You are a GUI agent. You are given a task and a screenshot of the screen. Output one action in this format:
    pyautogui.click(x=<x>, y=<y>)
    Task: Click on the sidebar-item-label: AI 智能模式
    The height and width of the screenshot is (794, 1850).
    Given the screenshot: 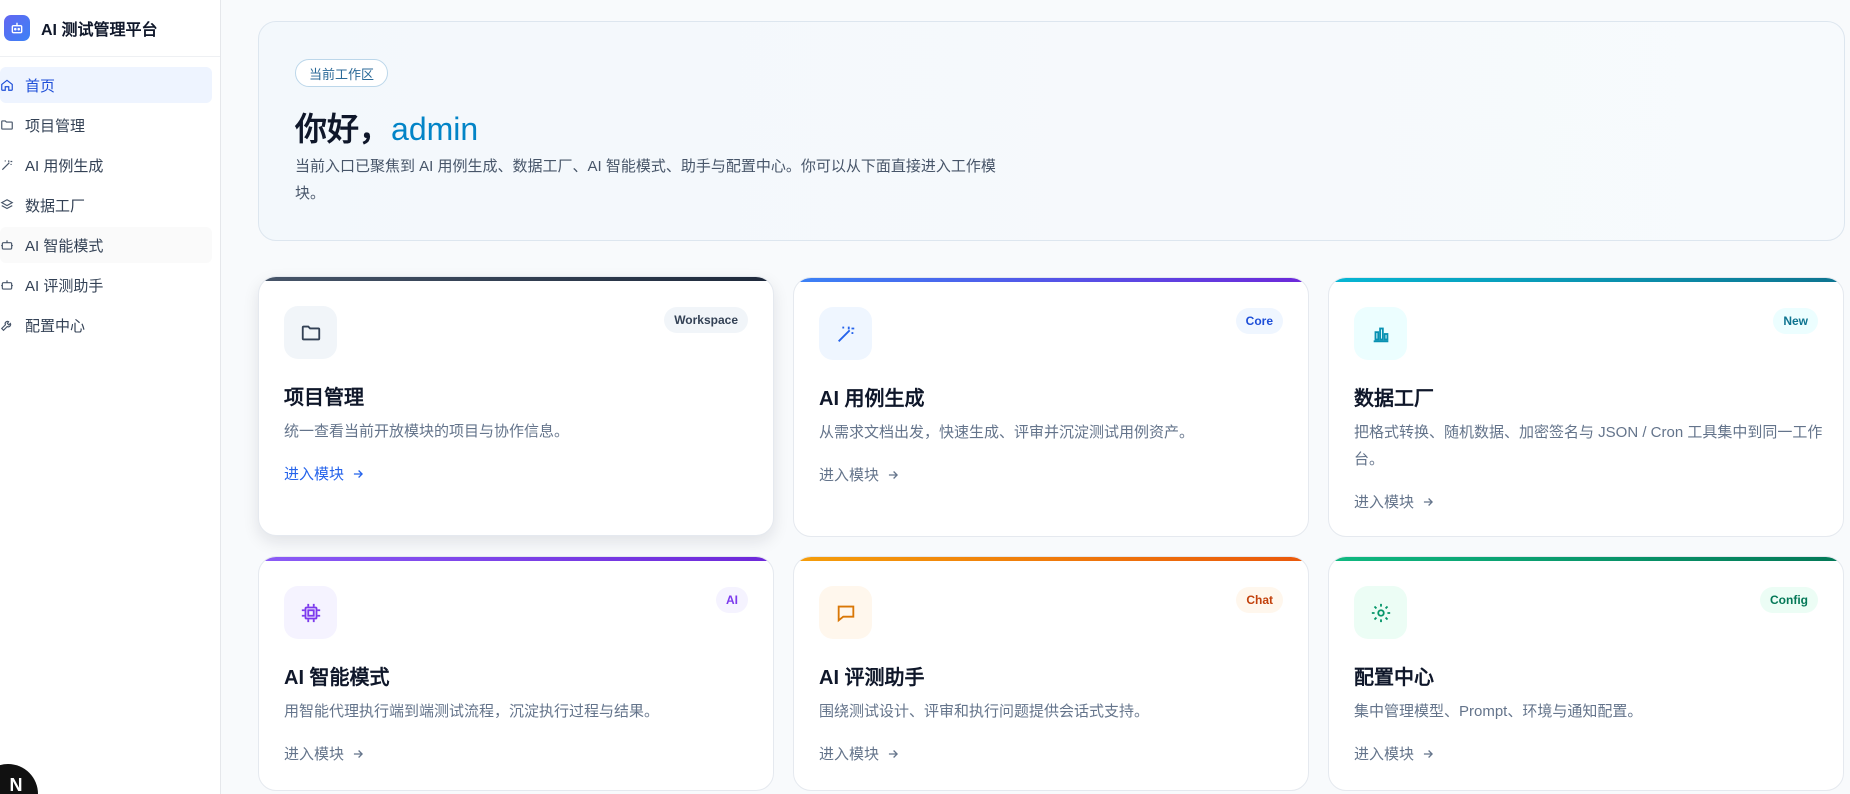 What is the action you would take?
    pyautogui.click(x=64, y=246)
    